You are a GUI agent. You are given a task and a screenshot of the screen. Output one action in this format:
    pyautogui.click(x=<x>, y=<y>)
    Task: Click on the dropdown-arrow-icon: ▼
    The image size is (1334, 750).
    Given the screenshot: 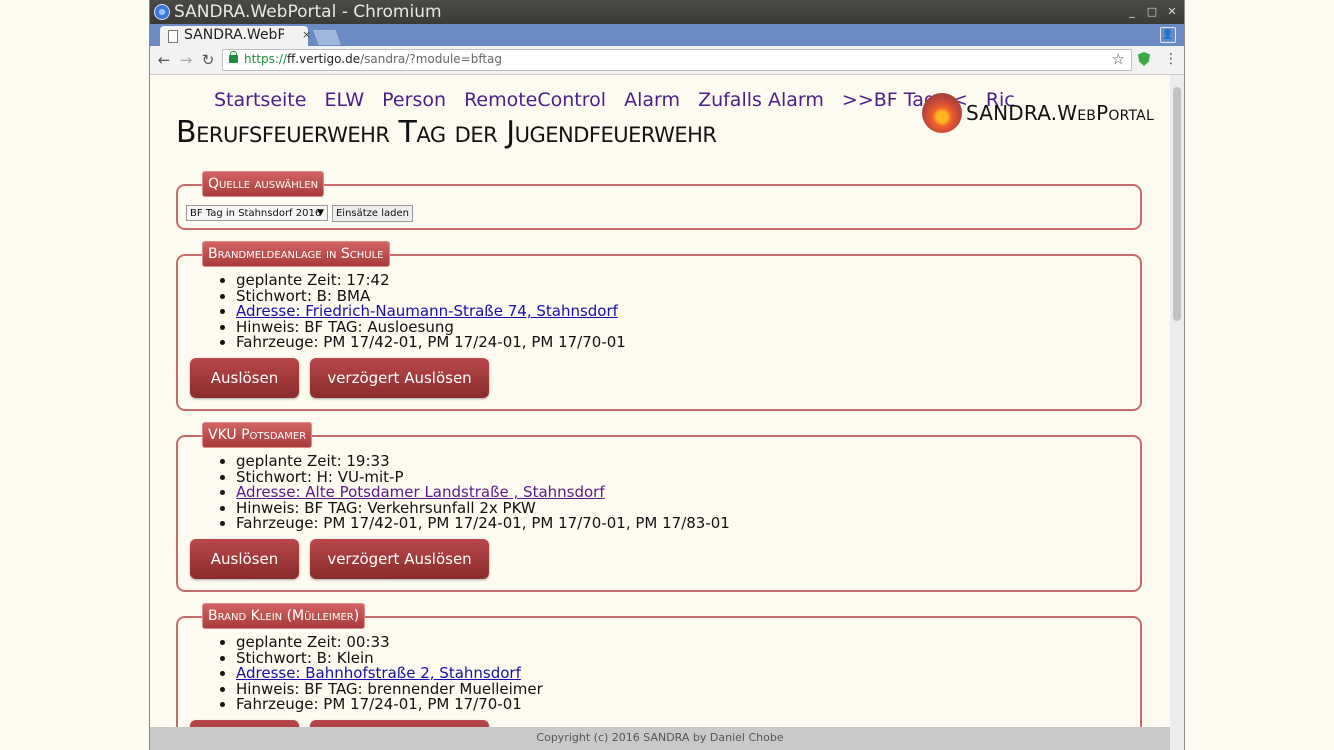 What is the action you would take?
    pyautogui.click(x=320, y=213)
    